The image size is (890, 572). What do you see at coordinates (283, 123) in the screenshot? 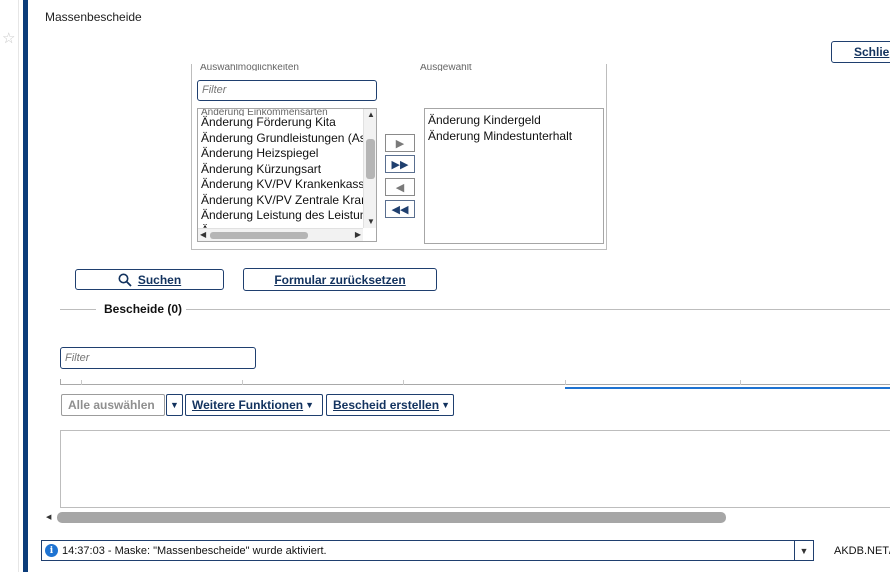
I see `list-item: Änderung Förderung Kita` at bounding box center [283, 123].